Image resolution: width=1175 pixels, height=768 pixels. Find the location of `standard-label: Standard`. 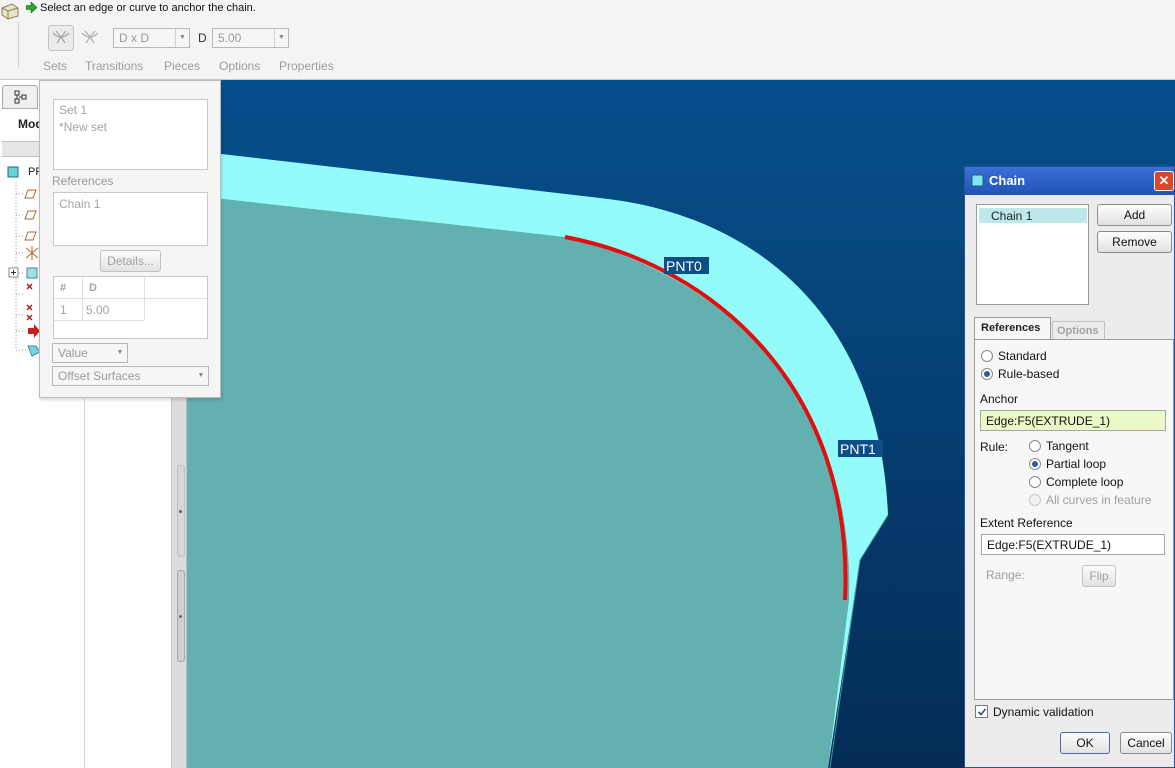

standard-label: Standard is located at coordinates (1022, 356).